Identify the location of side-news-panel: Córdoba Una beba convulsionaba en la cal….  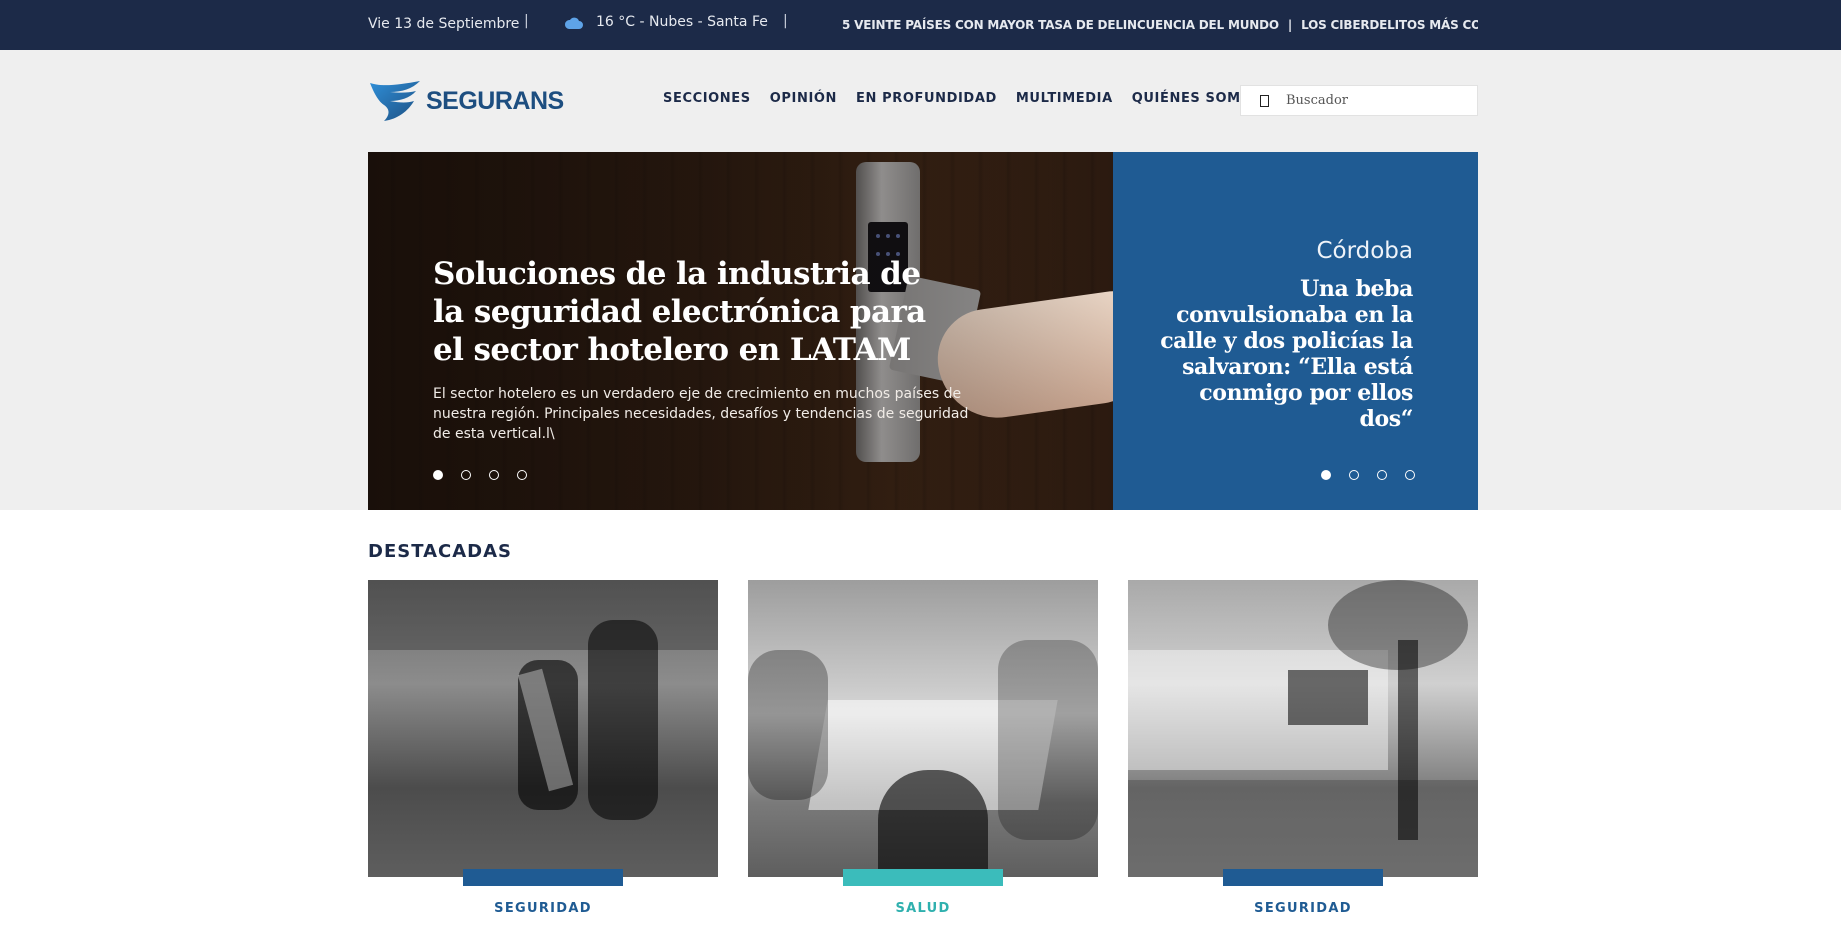
(1295, 331).